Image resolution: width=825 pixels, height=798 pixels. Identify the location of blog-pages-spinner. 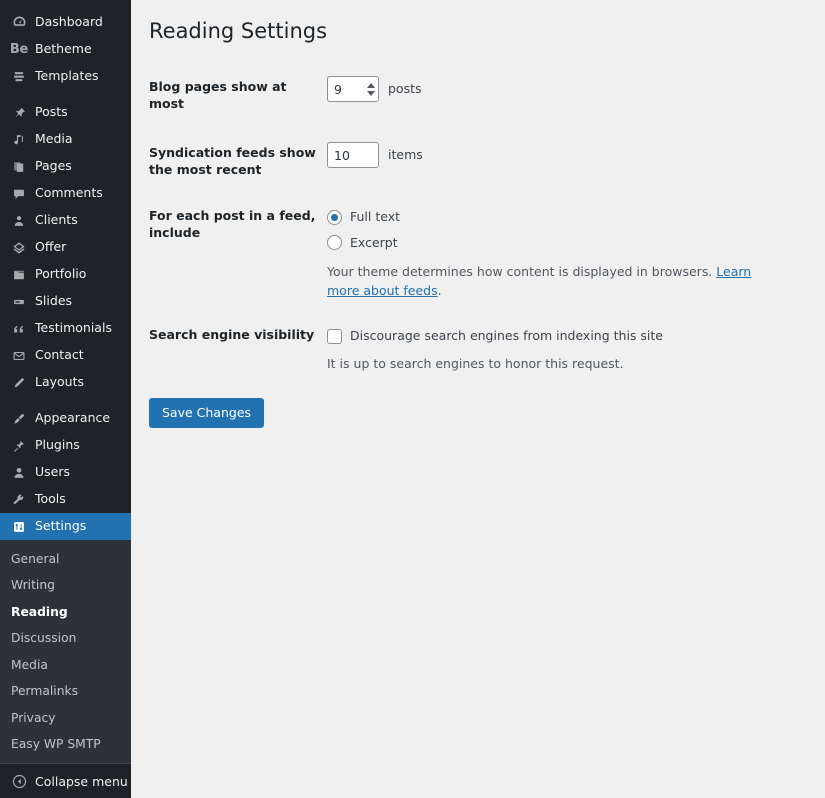
(370, 89).